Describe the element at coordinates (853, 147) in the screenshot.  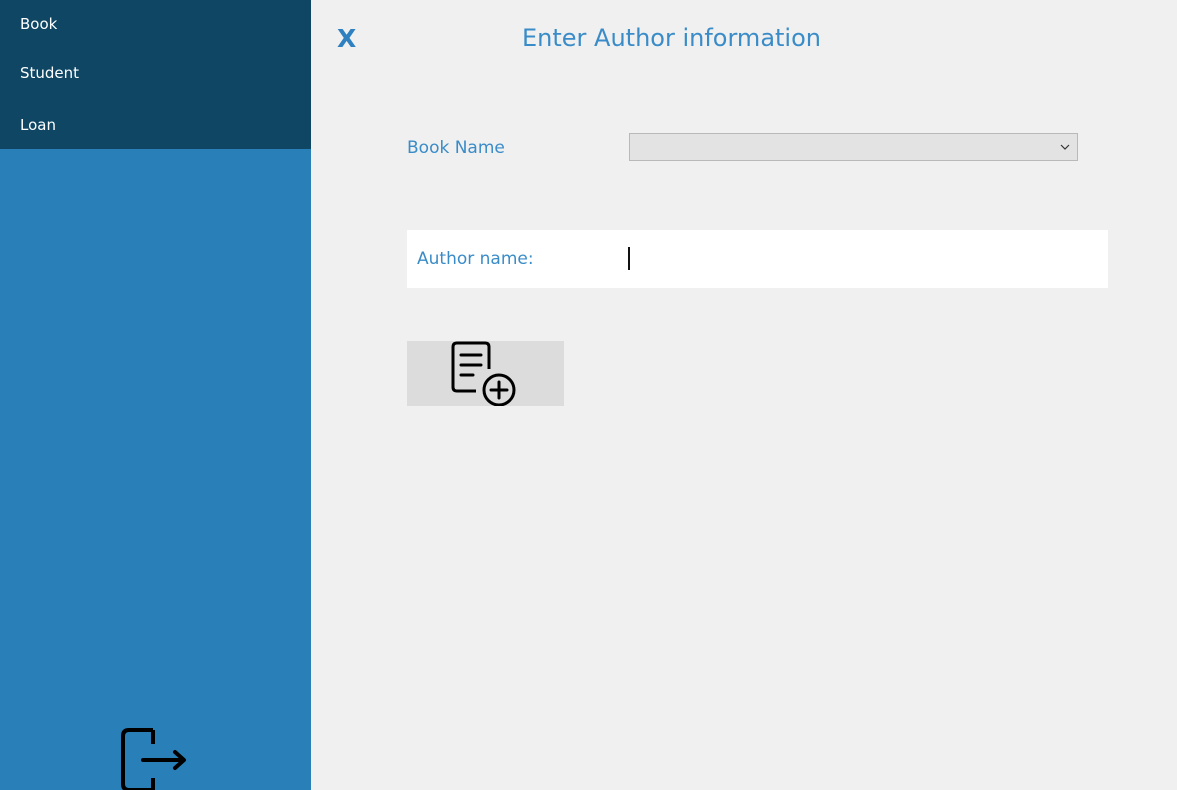
I see `book-name-select` at that location.